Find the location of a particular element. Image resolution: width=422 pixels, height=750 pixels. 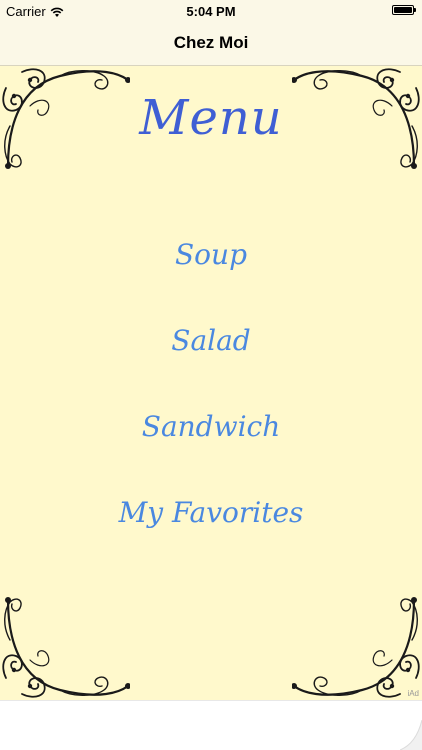

menu-item-sandwich: Sandwich is located at coordinates (211, 426).